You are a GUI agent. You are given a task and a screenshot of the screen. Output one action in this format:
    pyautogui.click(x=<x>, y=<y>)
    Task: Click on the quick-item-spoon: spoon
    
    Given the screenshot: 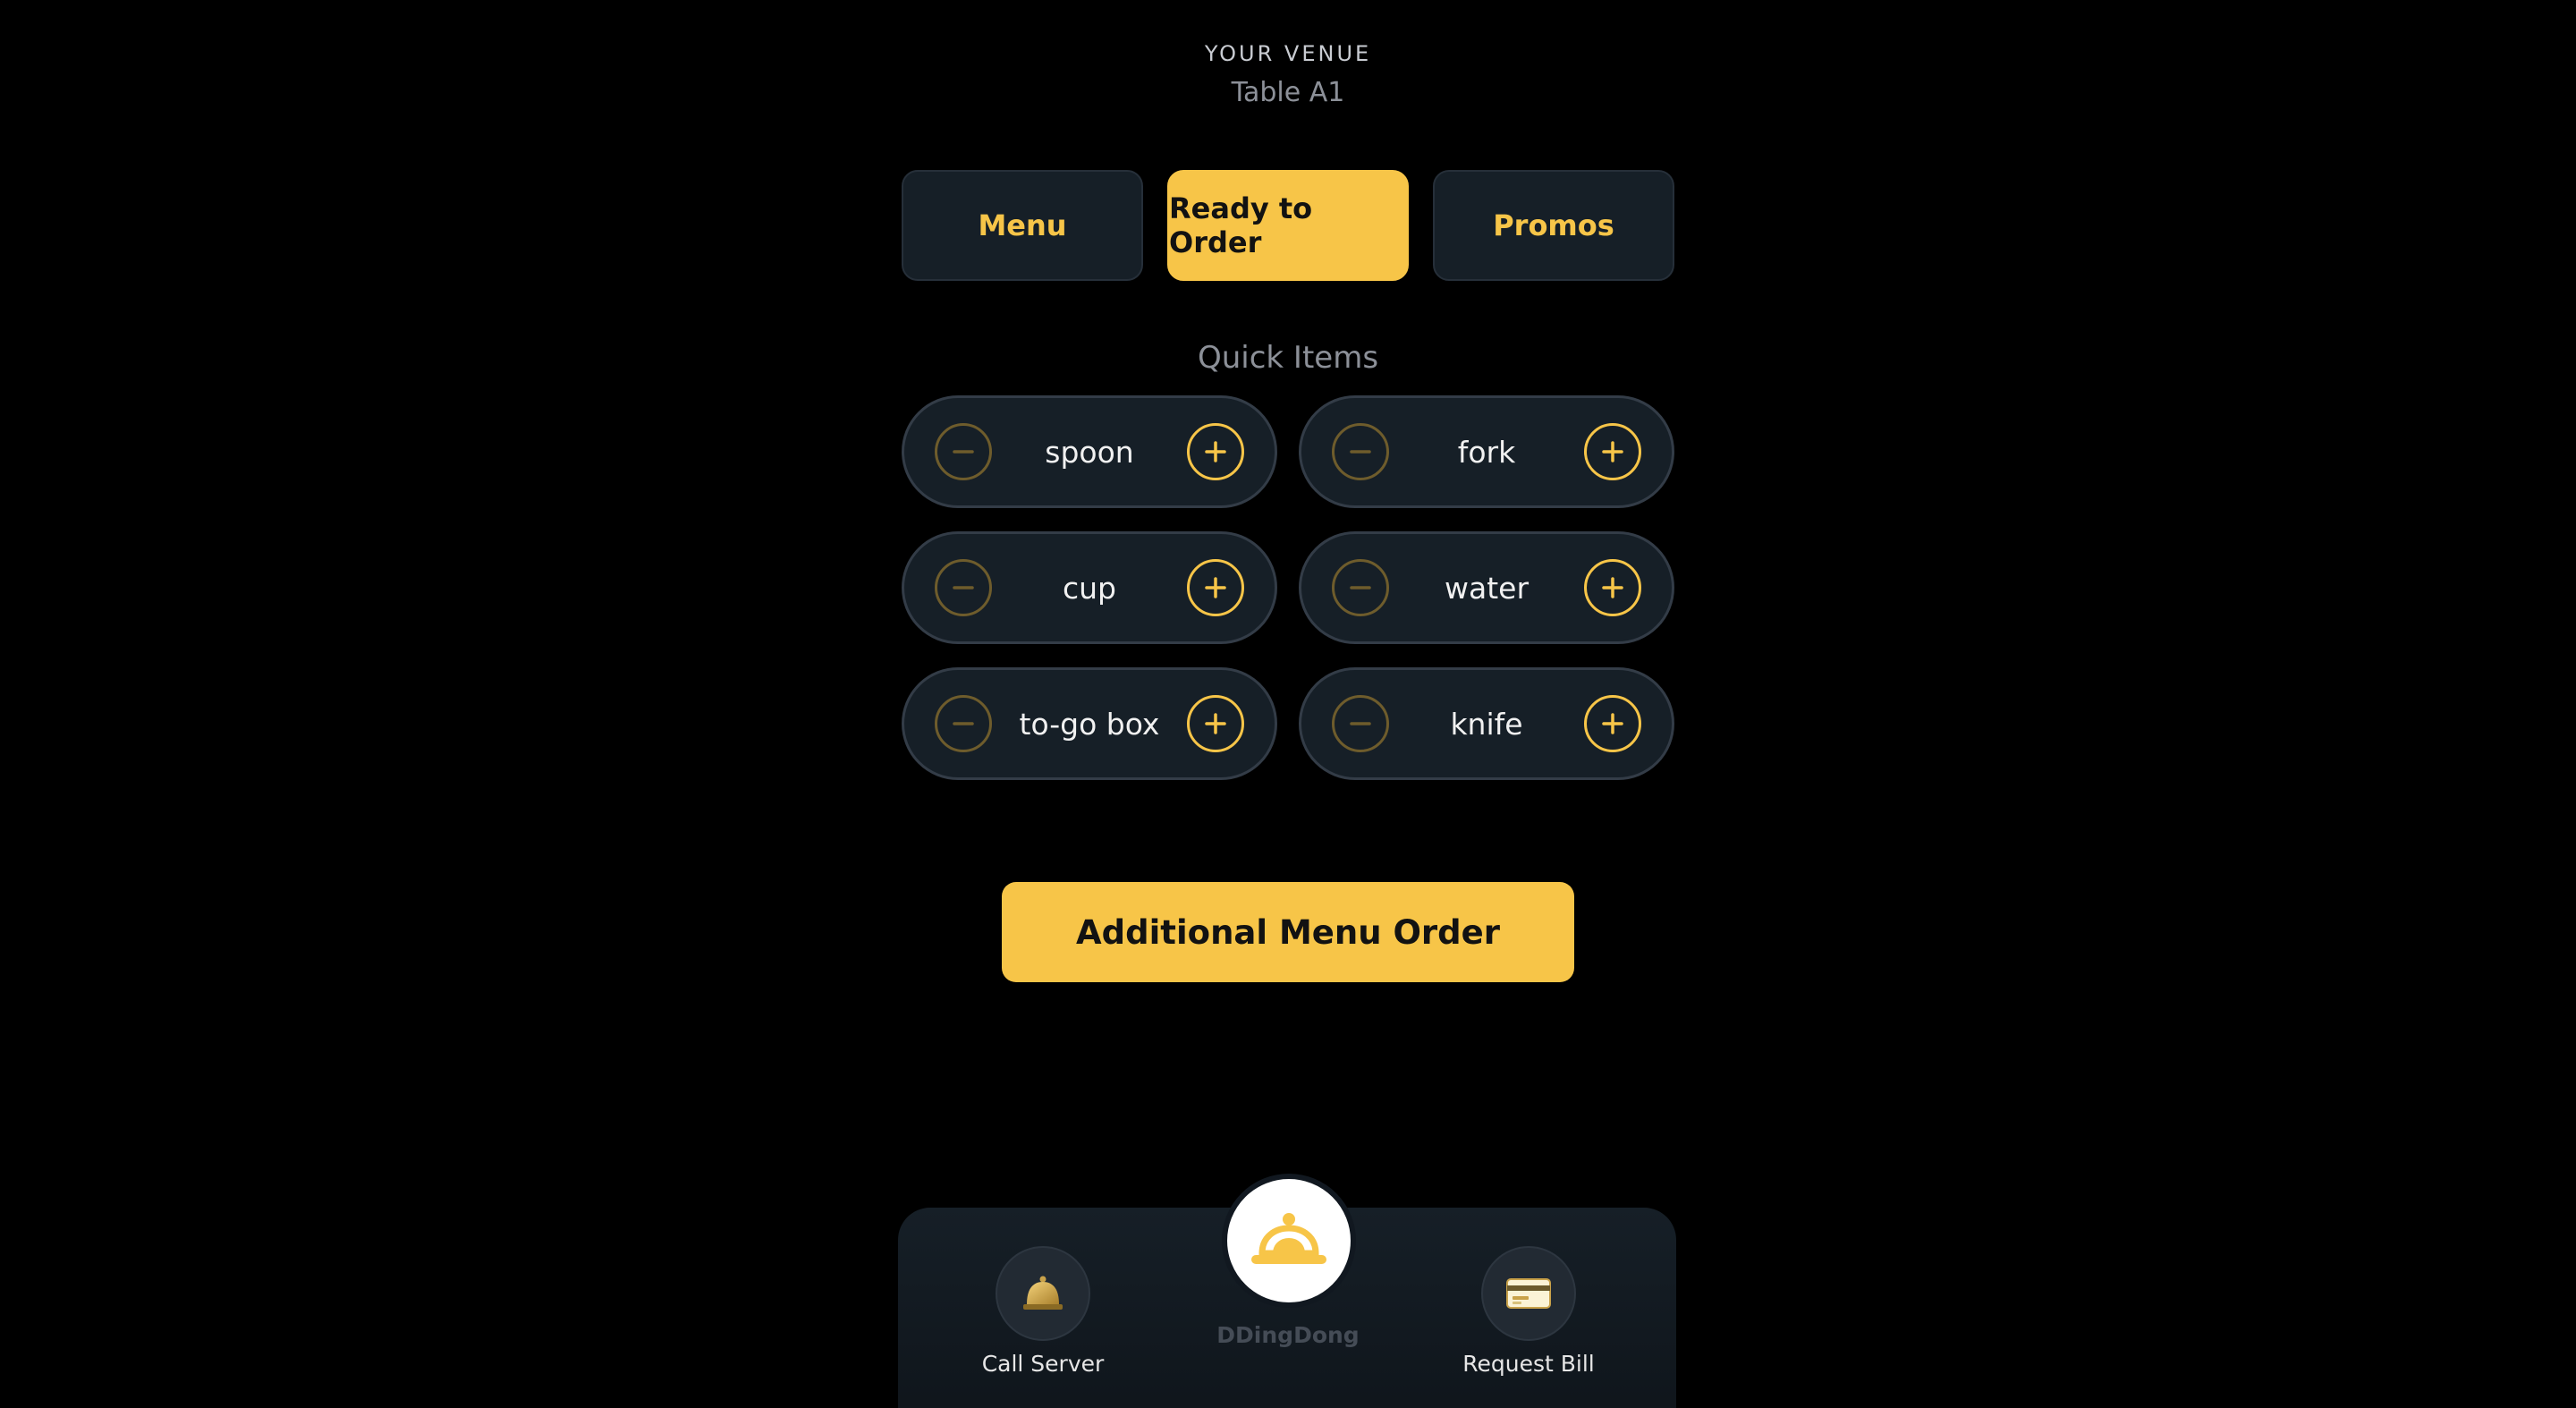 What is the action you would take?
    pyautogui.click(x=1089, y=451)
    